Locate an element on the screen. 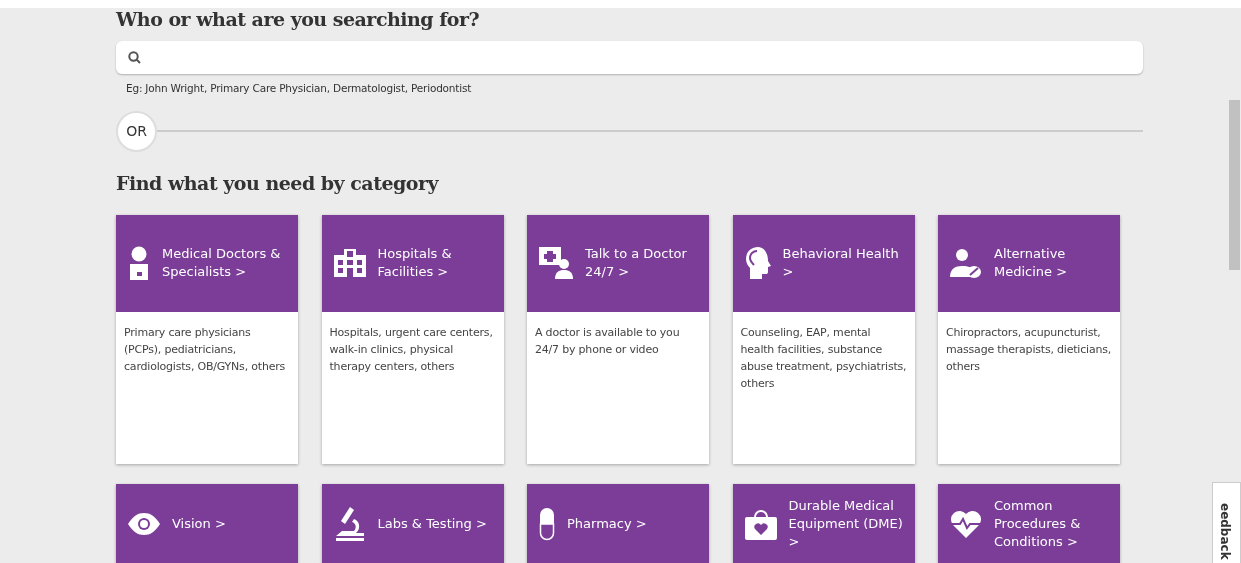 This screenshot has width=1241, height=563. category-card: Labs & Testing > is located at coordinates (412, 523).